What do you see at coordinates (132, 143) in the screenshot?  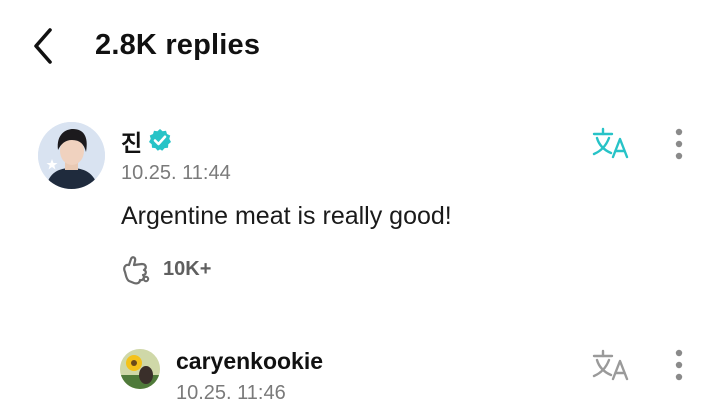 I see `comment-author: 진` at bounding box center [132, 143].